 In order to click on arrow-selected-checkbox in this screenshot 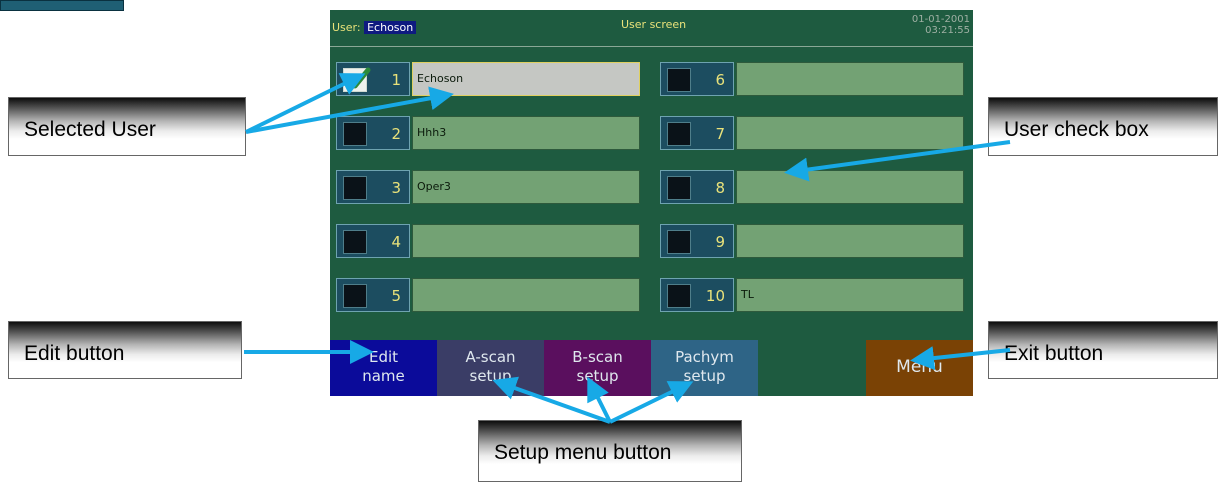, I will do `click(305, 103)`.